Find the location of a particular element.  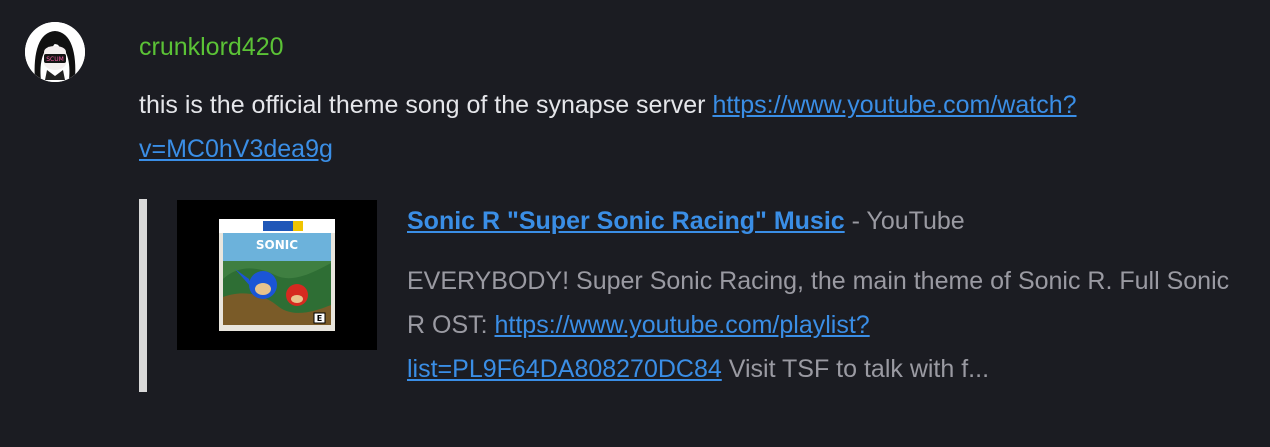

svg-text: SONIC is located at coordinates (277, 245).